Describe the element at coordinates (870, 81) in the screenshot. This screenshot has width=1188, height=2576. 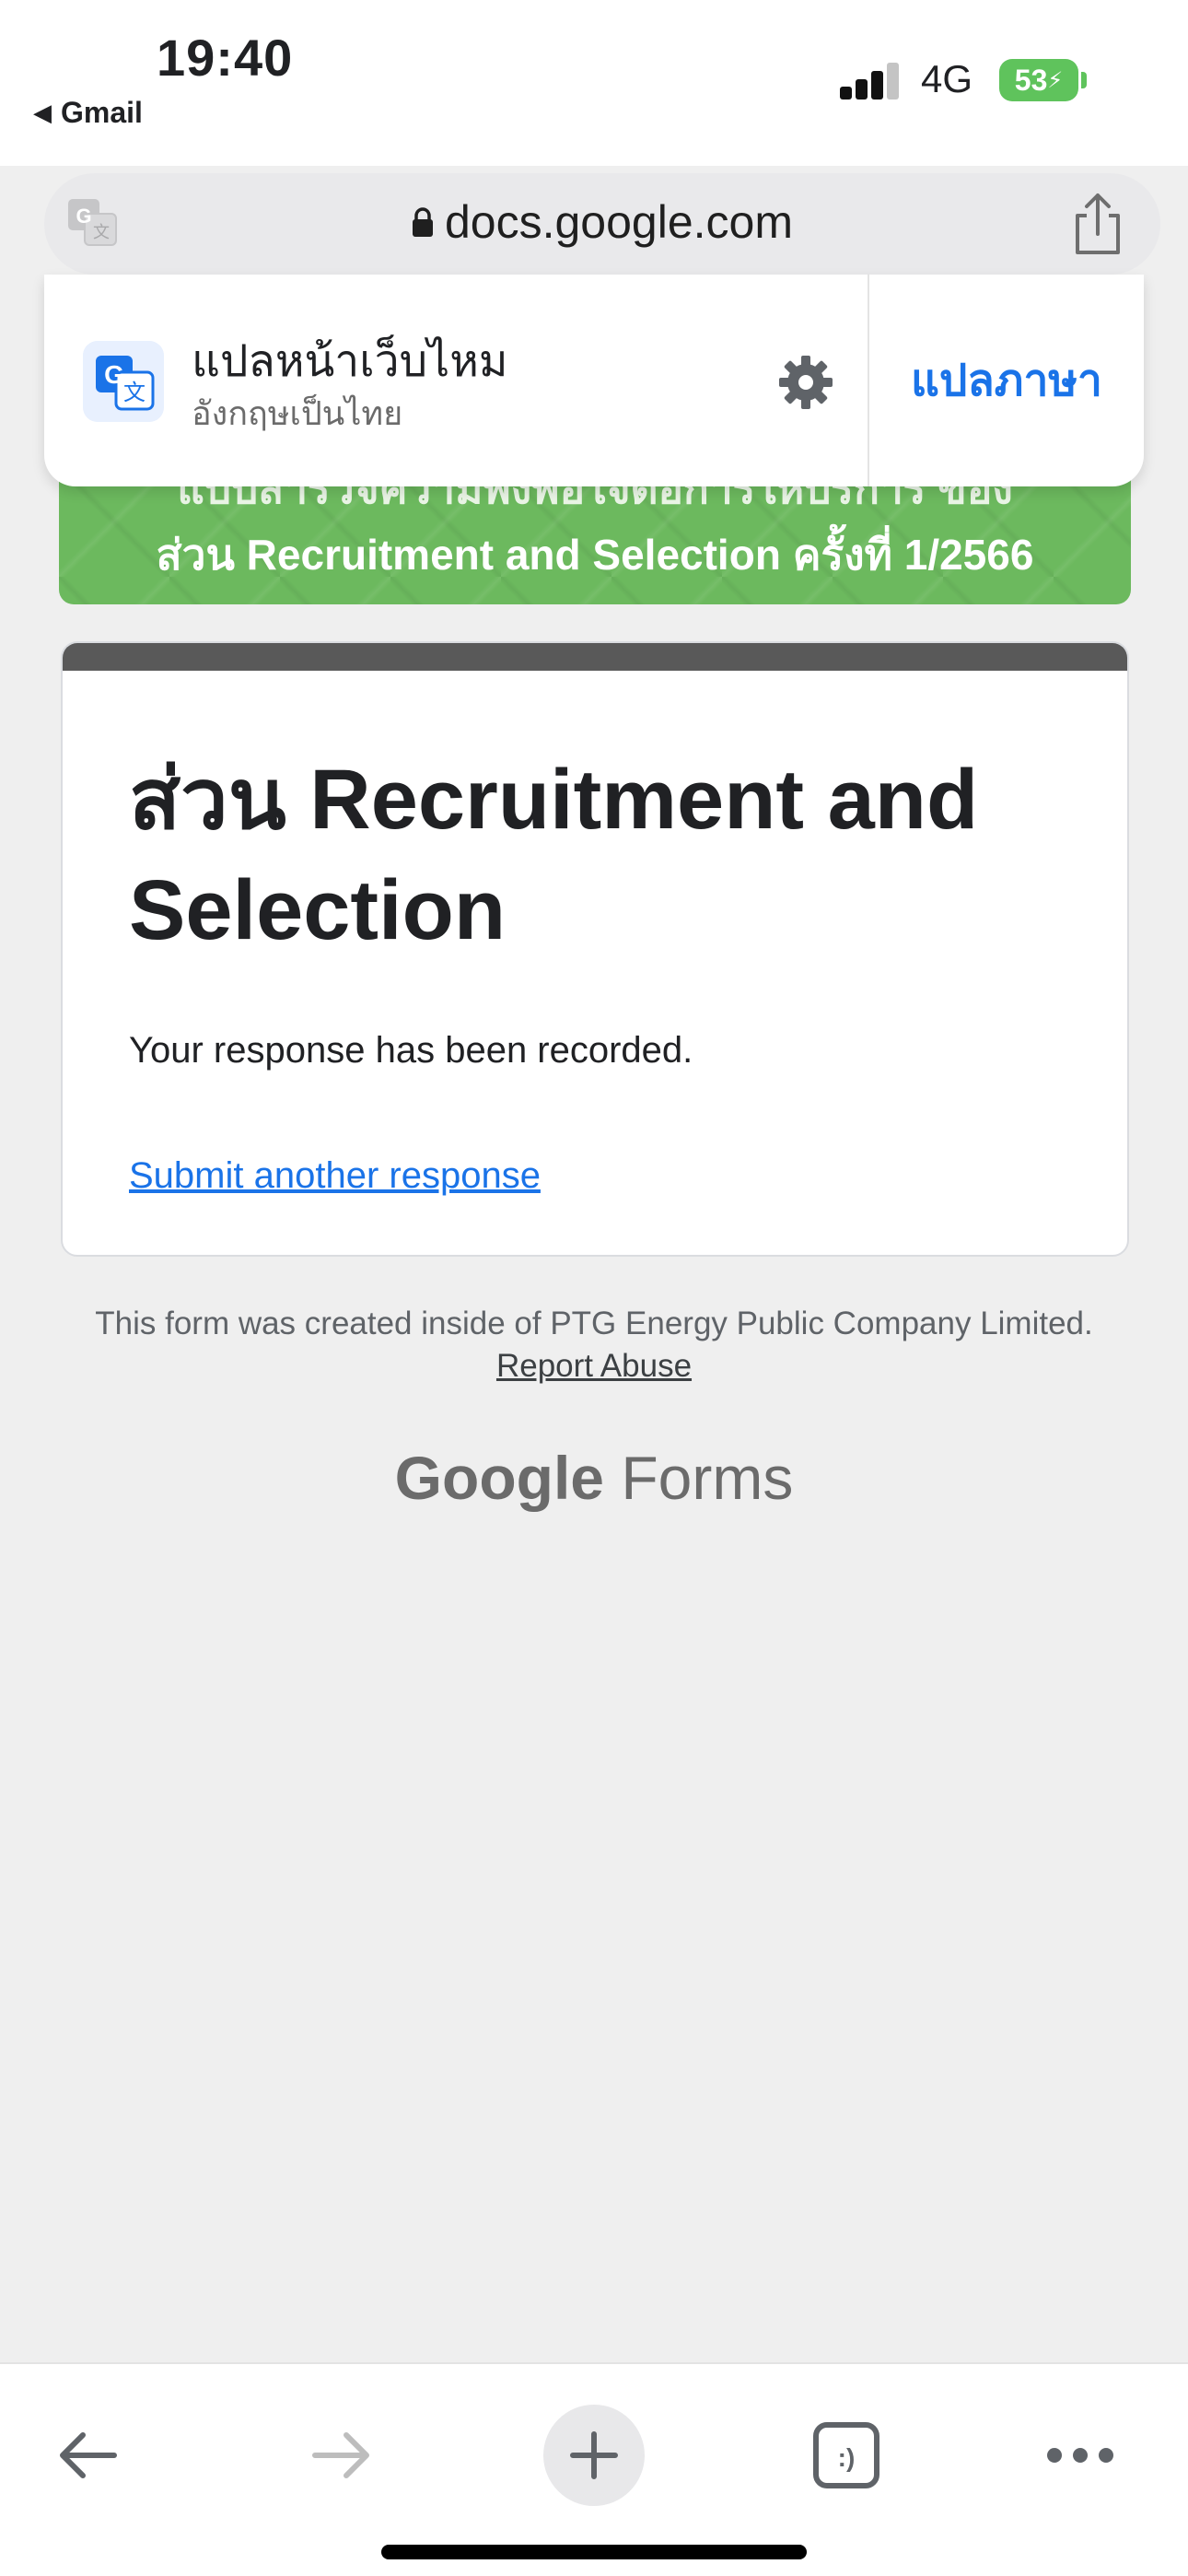
I see `cellular-signal-icon` at that location.